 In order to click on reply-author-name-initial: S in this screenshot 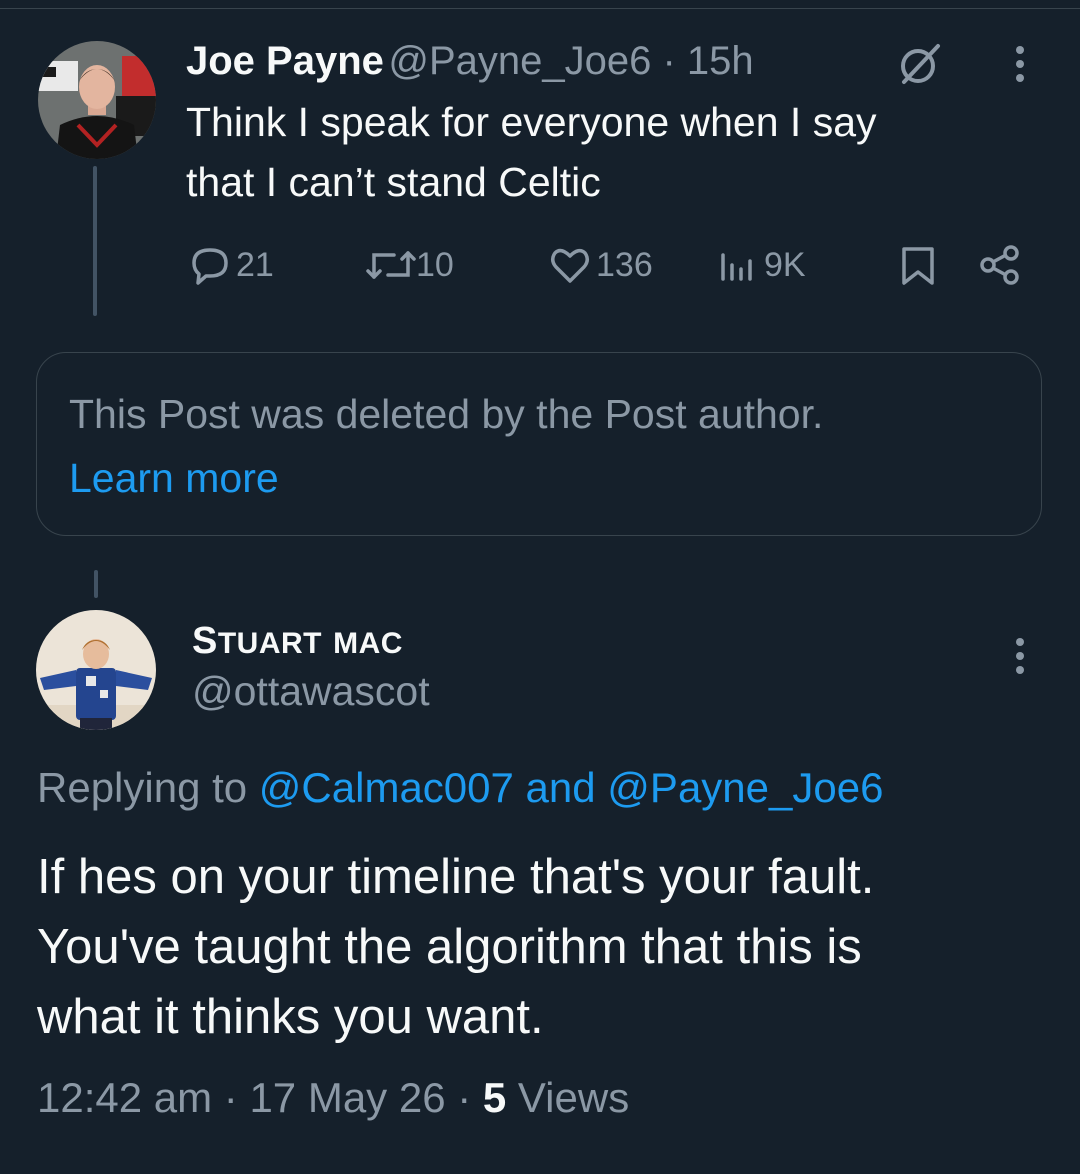, I will do `click(205, 641)`.